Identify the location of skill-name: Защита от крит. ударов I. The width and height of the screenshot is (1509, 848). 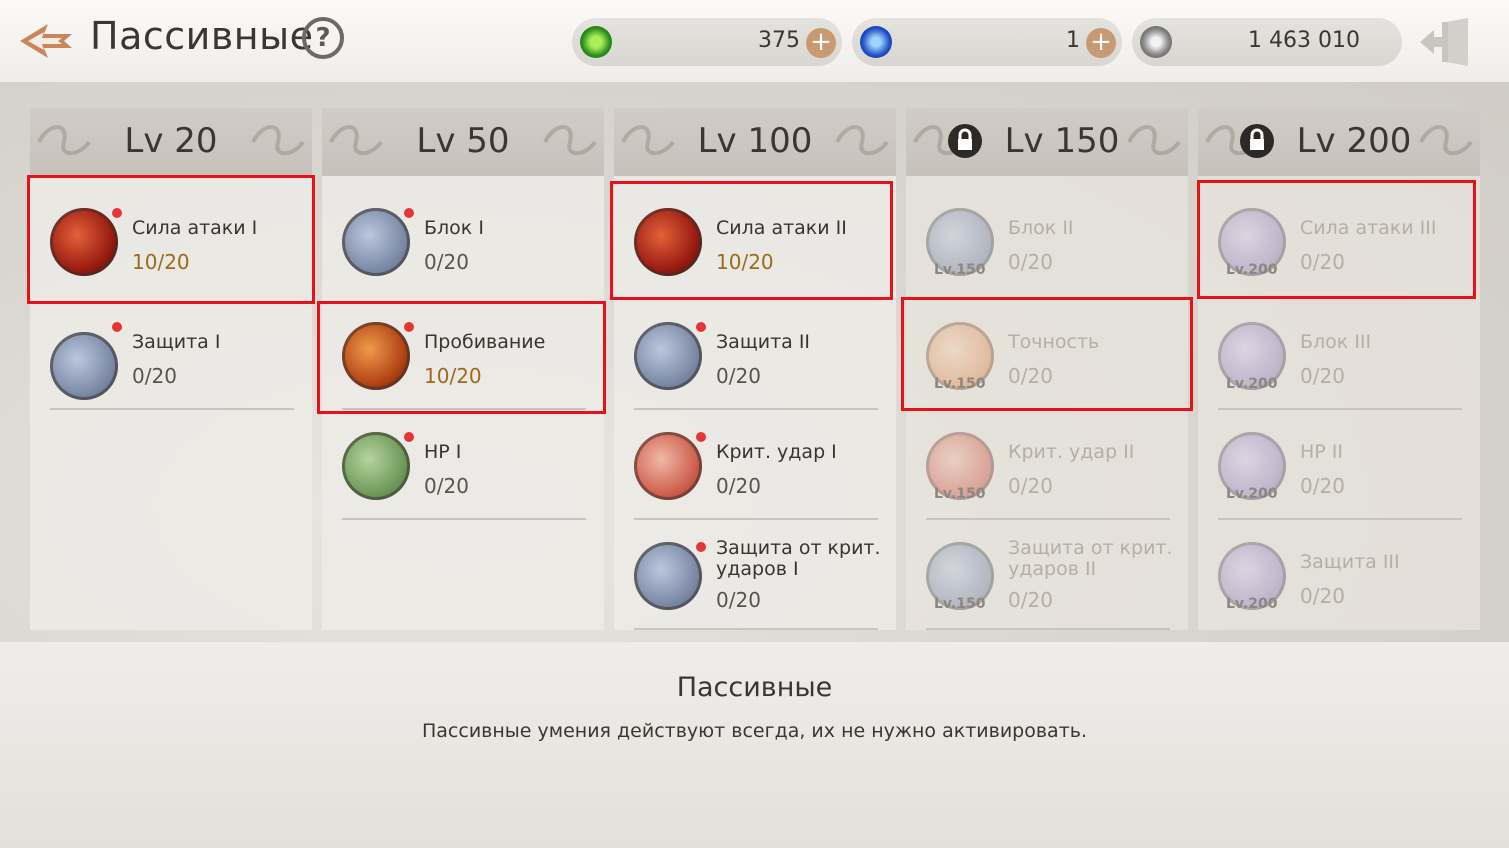
(798, 558).